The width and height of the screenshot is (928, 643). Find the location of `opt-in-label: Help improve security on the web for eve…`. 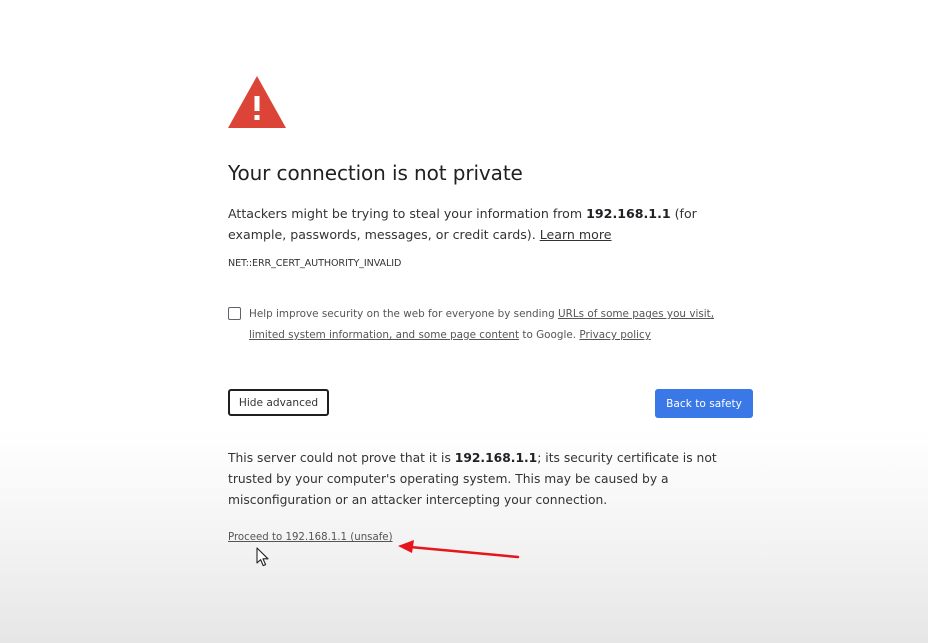

opt-in-label: Help improve security on the web for eve… is located at coordinates (499, 325).